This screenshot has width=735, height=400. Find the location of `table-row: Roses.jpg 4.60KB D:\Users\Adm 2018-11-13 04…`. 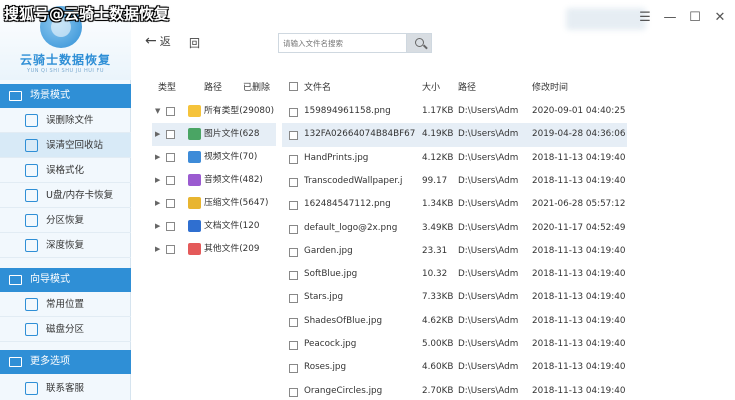

table-row: Roses.jpg 4.60KB D:\Users\Adm 2018-11-13 04… is located at coordinates (508, 367).